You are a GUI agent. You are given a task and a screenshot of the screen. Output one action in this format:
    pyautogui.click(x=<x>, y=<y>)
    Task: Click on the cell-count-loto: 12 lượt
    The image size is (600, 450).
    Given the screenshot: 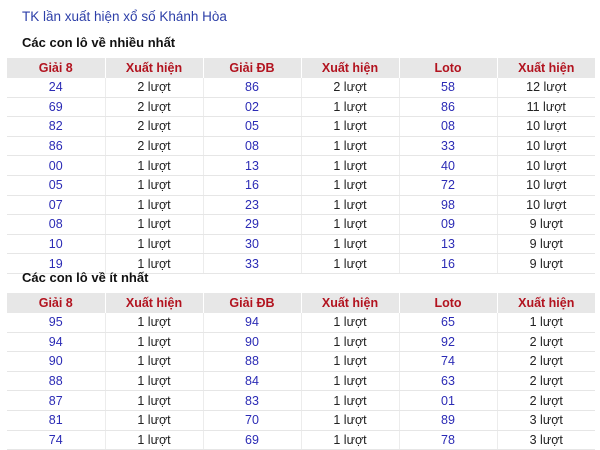 What is the action you would take?
    pyautogui.click(x=545, y=88)
    